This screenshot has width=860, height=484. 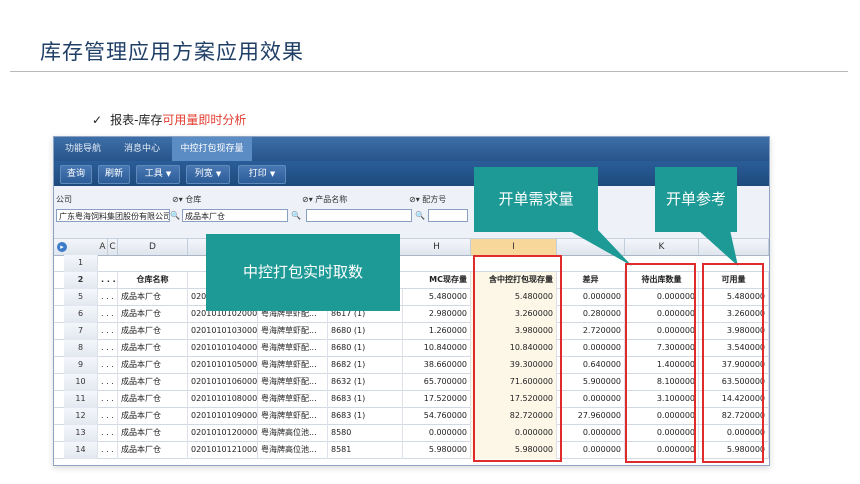 What do you see at coordinates (81, 331) in the screenshot?
I see `row-number: 7` at bounding box center [81, 331].